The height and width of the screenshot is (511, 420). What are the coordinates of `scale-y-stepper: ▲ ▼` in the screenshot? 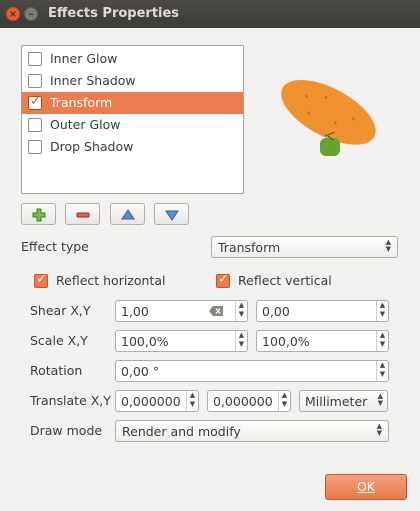 It's located at (382, 341).